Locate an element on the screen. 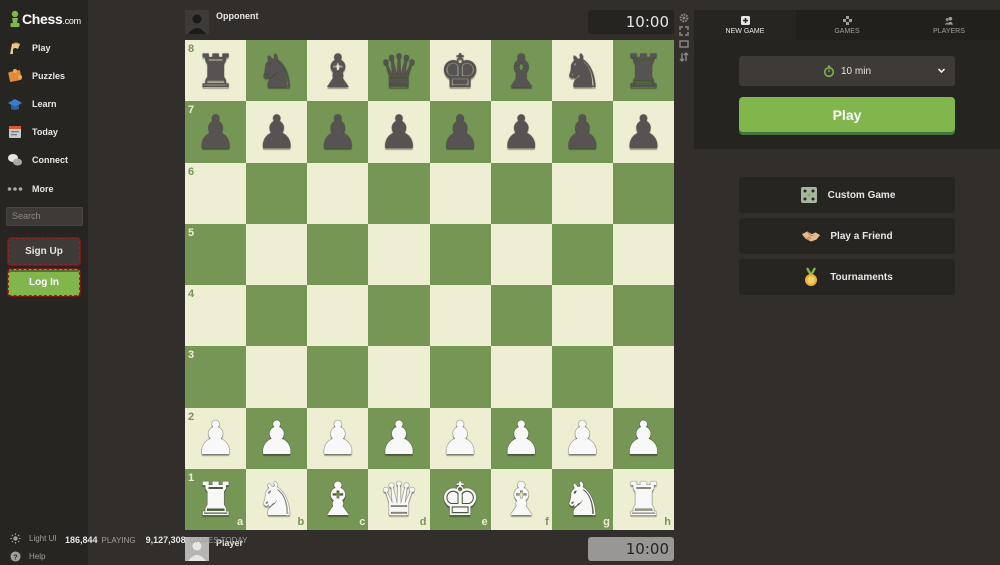 The width and height of the screenshot is (1000, 565). square-h3 is located at coordinates (643, 377).